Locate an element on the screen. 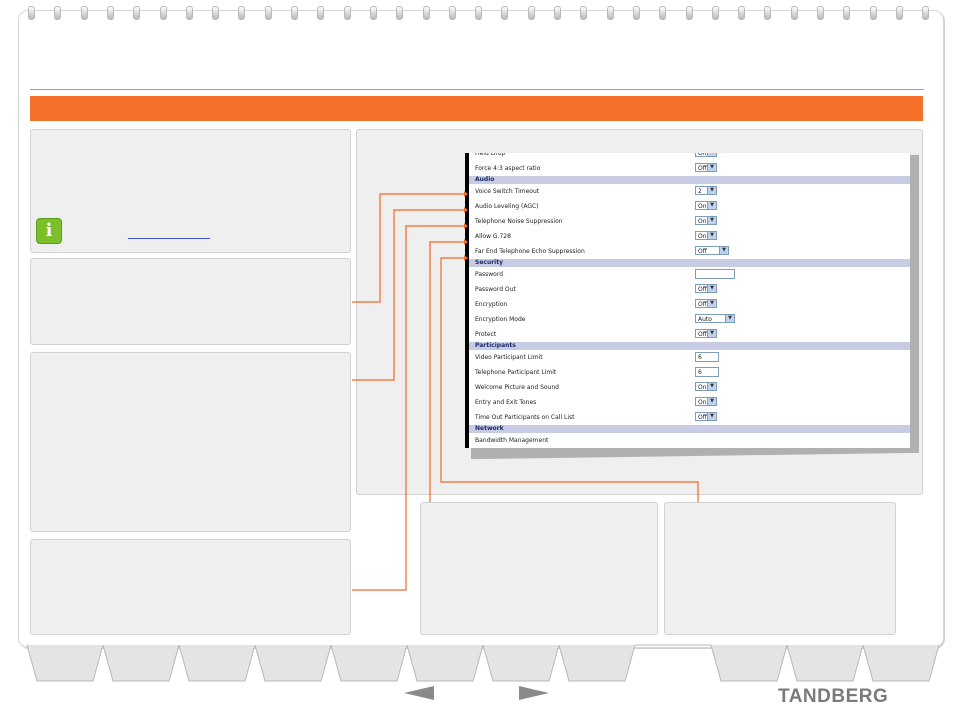  left-arrow-icon is located at coordinates (419, 693).